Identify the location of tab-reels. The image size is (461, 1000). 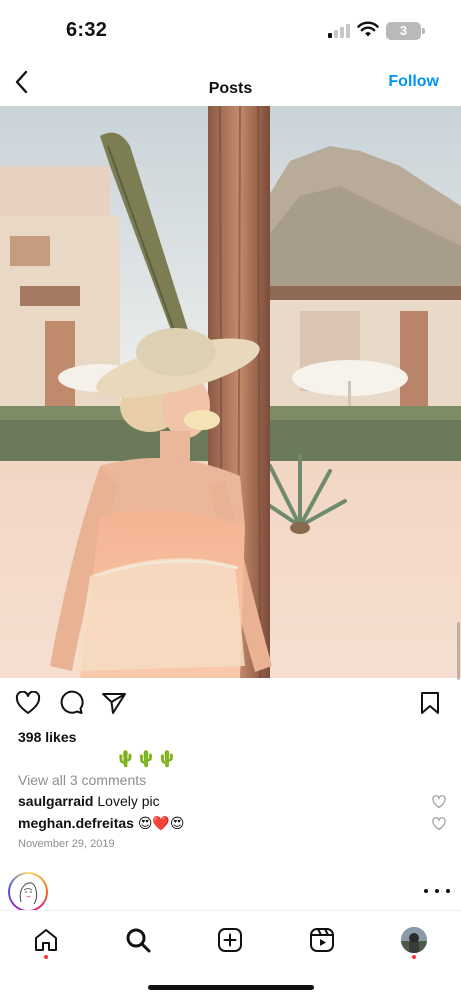
(322, 940).